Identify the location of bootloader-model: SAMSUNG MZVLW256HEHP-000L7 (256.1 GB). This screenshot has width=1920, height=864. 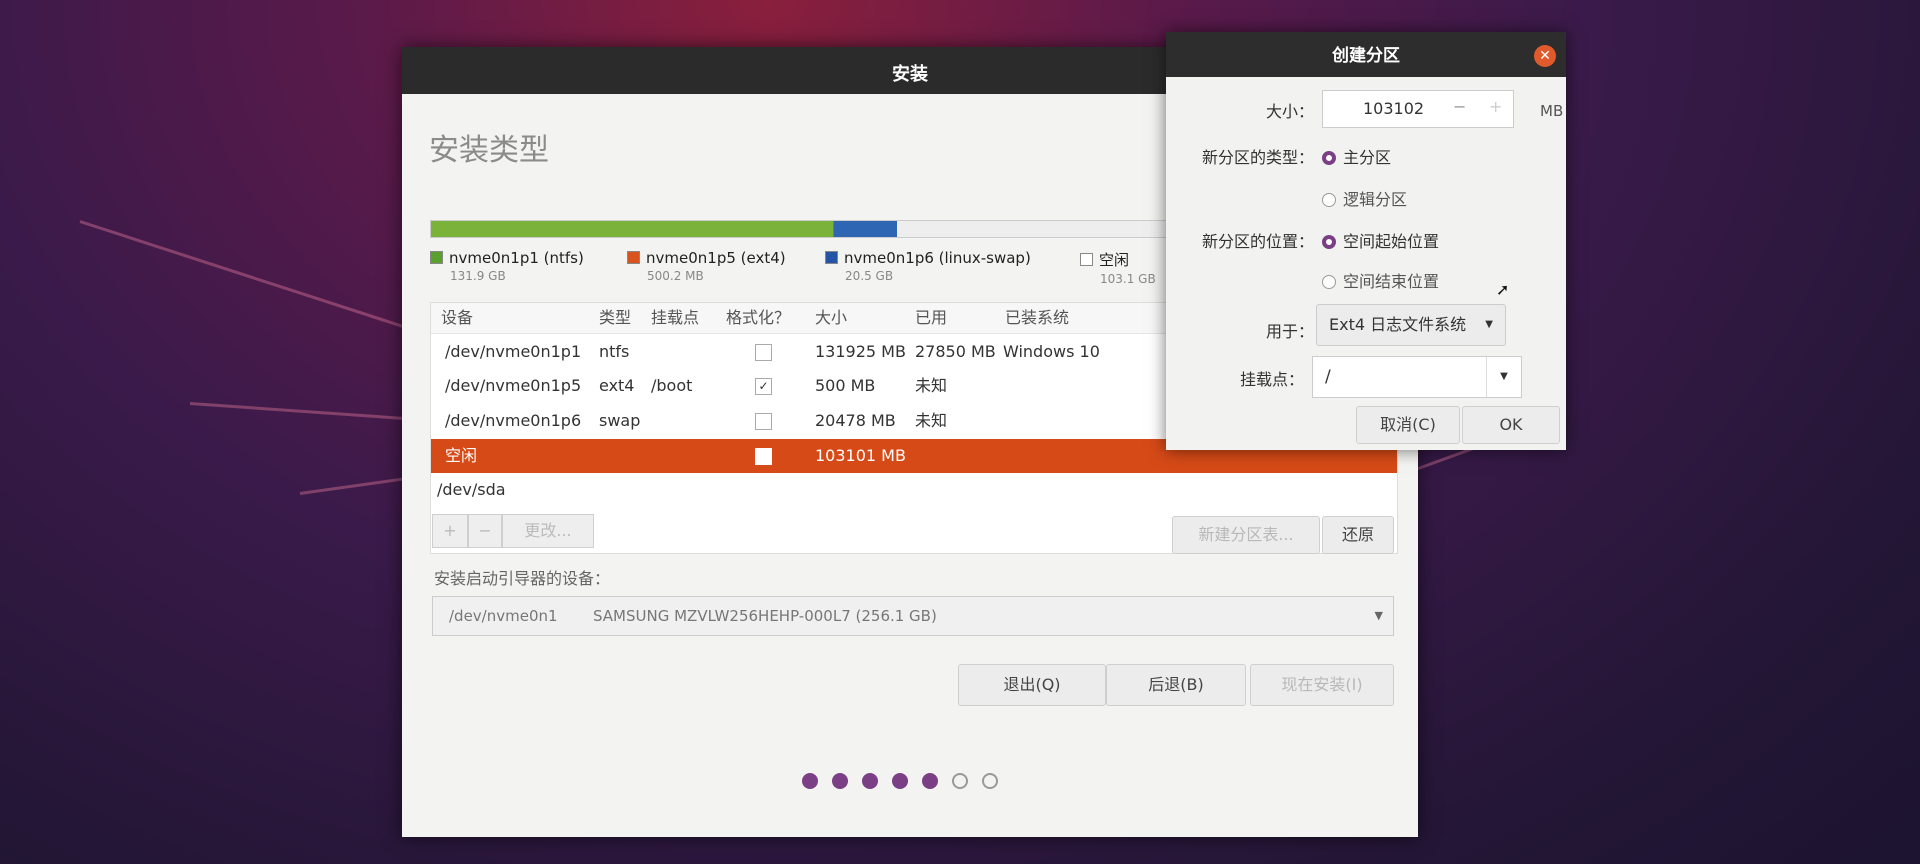
(765, 616).